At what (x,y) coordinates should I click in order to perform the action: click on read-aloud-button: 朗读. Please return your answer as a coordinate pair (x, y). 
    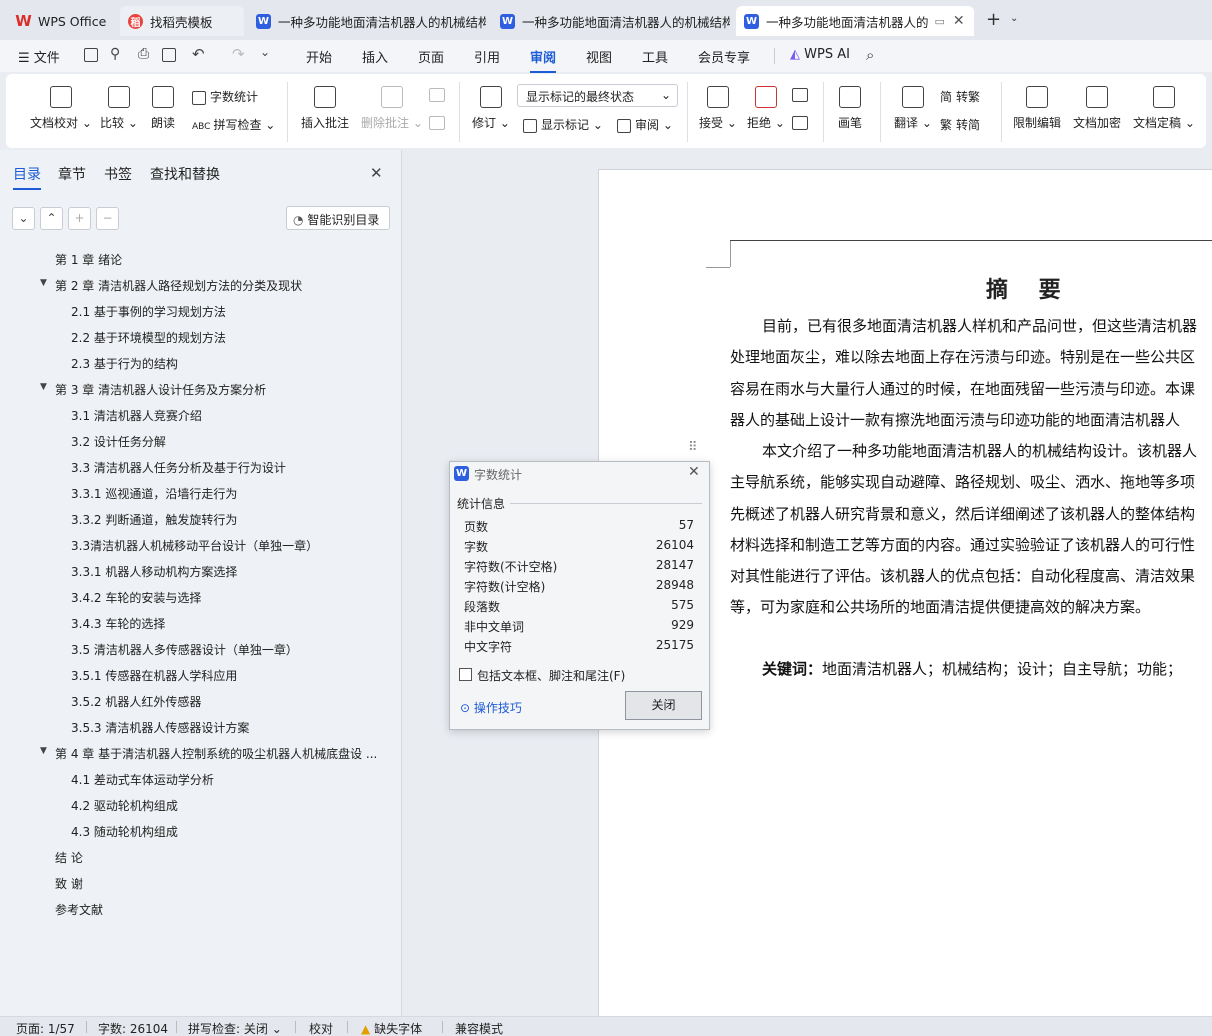
    Looking at the image, I should click on (163, 108).